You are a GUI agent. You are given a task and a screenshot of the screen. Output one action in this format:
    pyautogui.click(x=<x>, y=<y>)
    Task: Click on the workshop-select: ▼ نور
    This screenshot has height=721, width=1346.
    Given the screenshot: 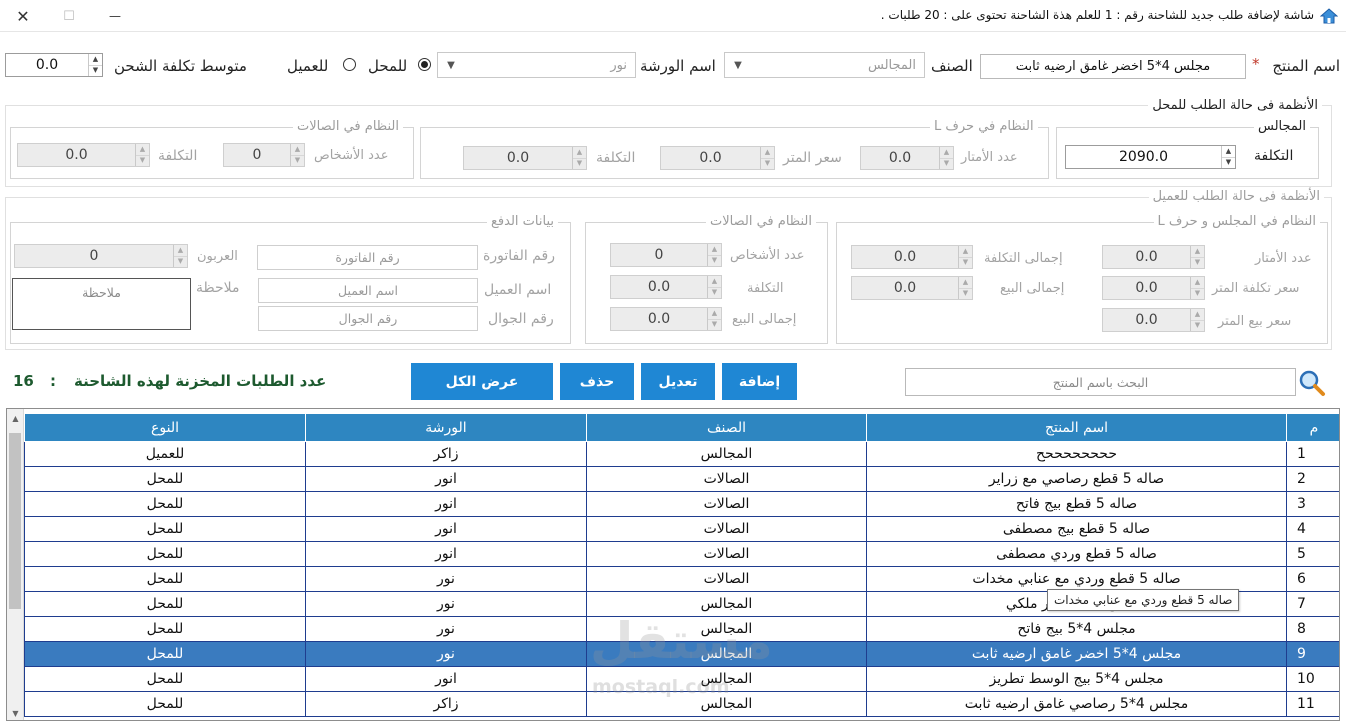 What is the action you would take?
    pyautogui.click(x=536, y=65)
    